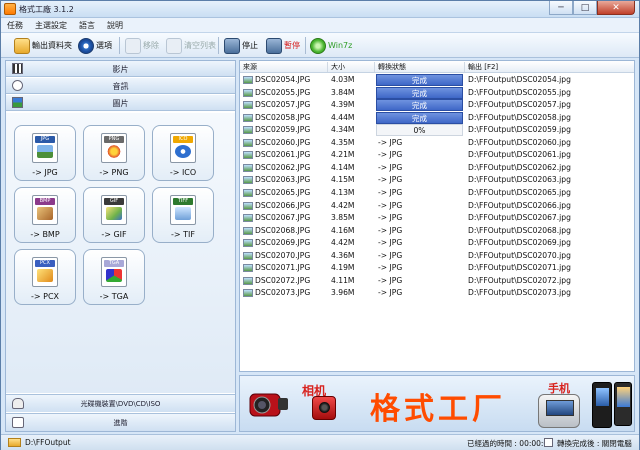 Image resolution: width=640 pixels, height=450 pixels. I want to click on output-folder-label: 輸出資料夾, so click(52, 45).